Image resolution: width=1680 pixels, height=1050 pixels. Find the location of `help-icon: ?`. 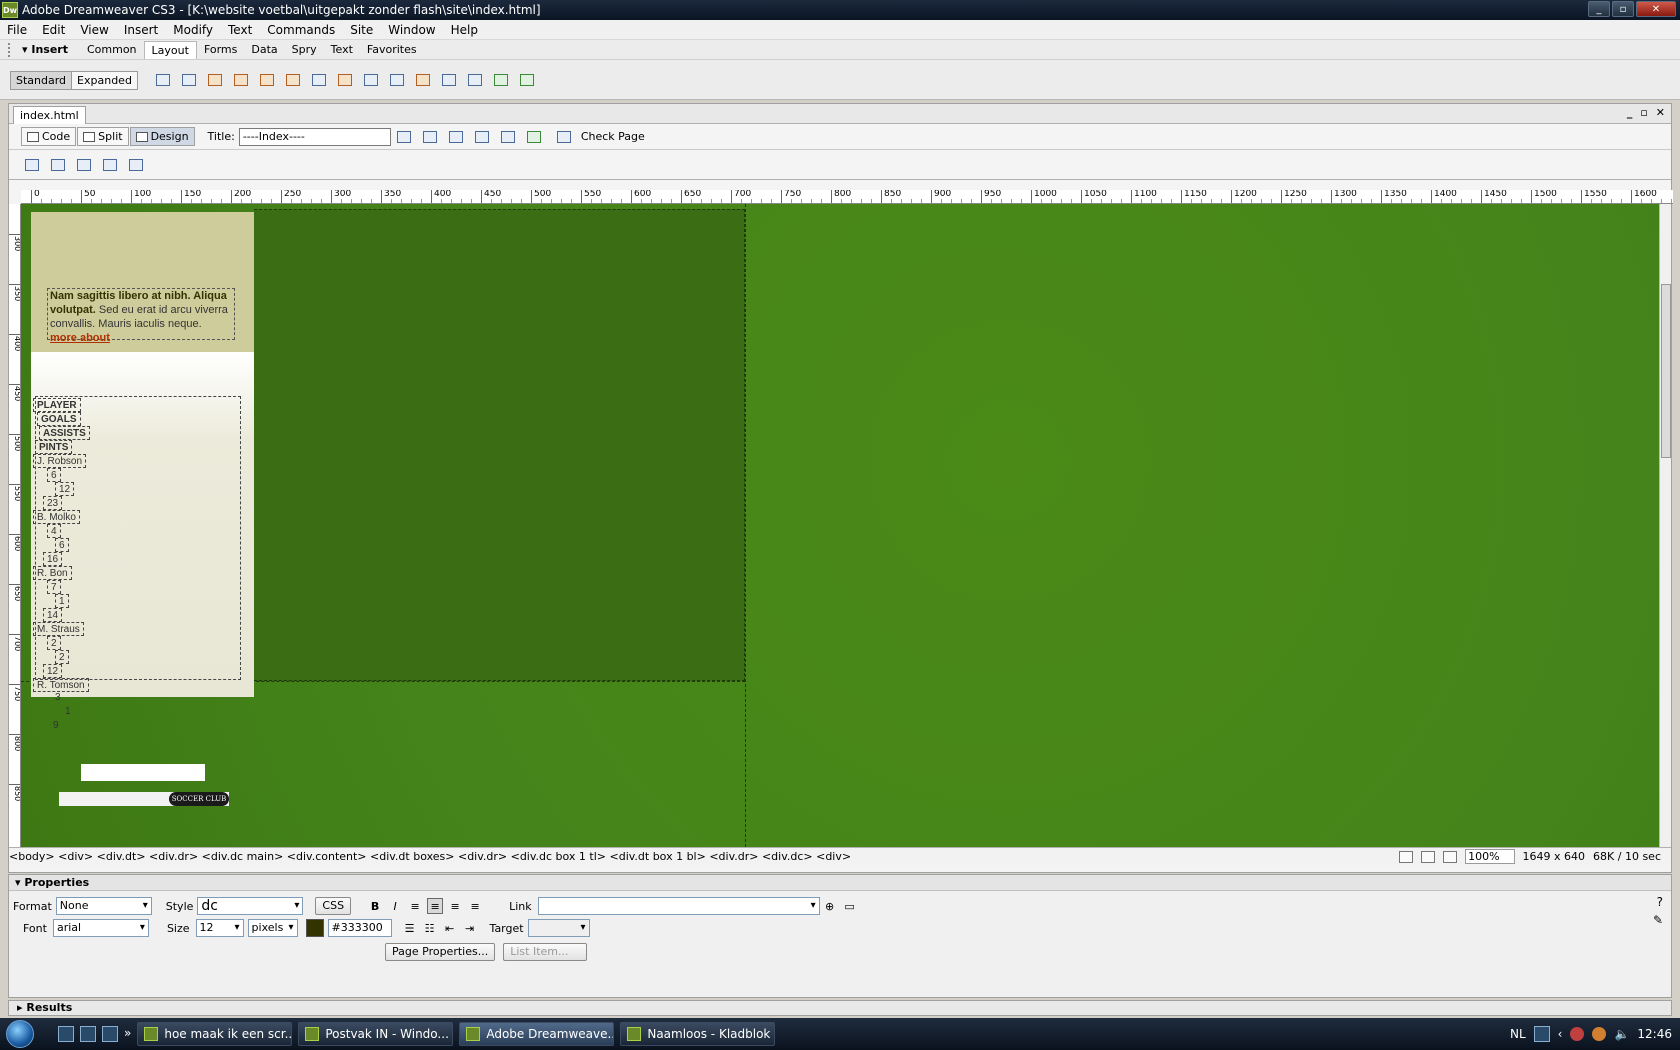

help-icon: ? is located at coordinates (1660, 902).